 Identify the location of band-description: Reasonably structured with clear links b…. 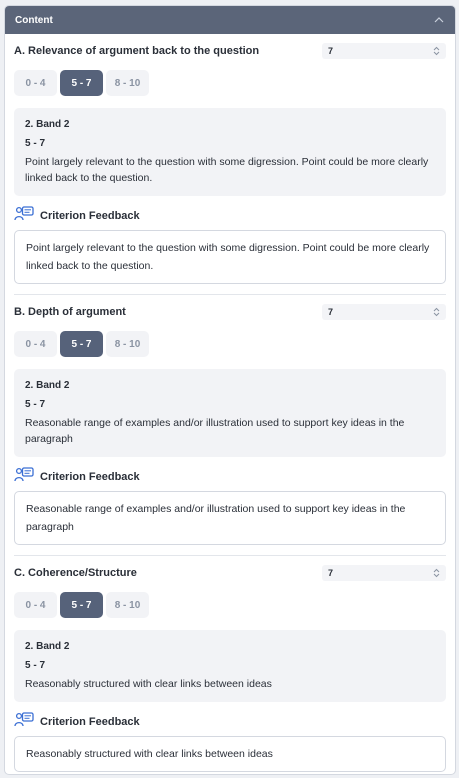
(148, 684).